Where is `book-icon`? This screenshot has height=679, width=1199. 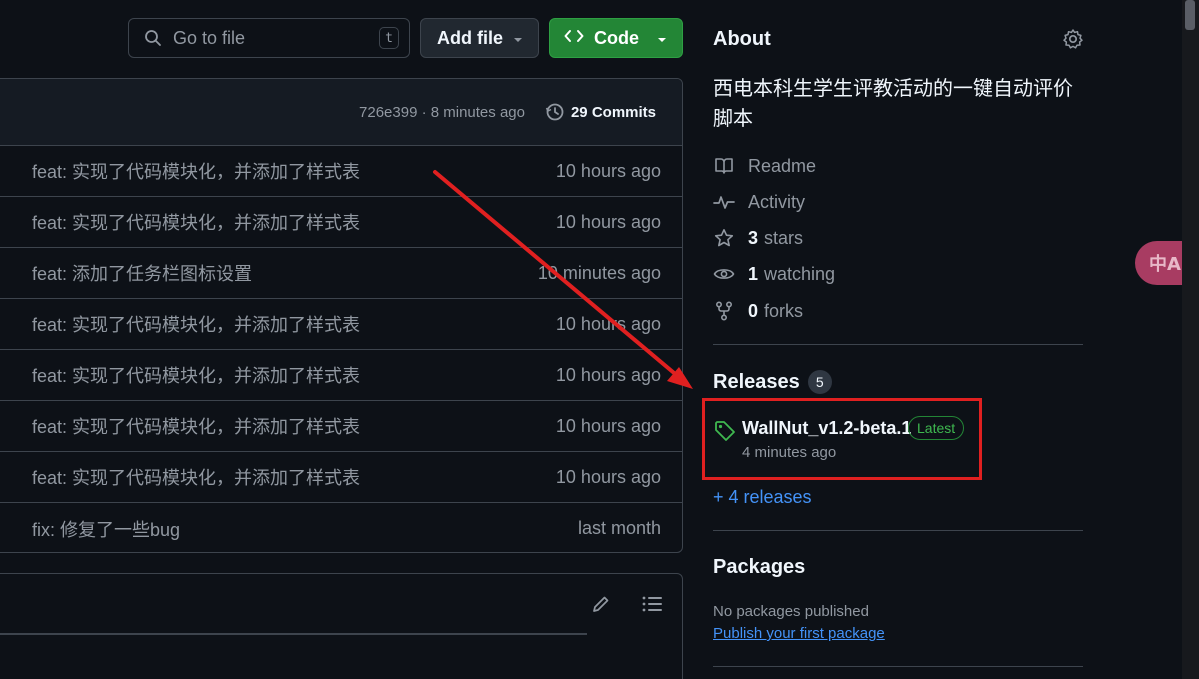 book-icon is located at coordinates (724, 166).